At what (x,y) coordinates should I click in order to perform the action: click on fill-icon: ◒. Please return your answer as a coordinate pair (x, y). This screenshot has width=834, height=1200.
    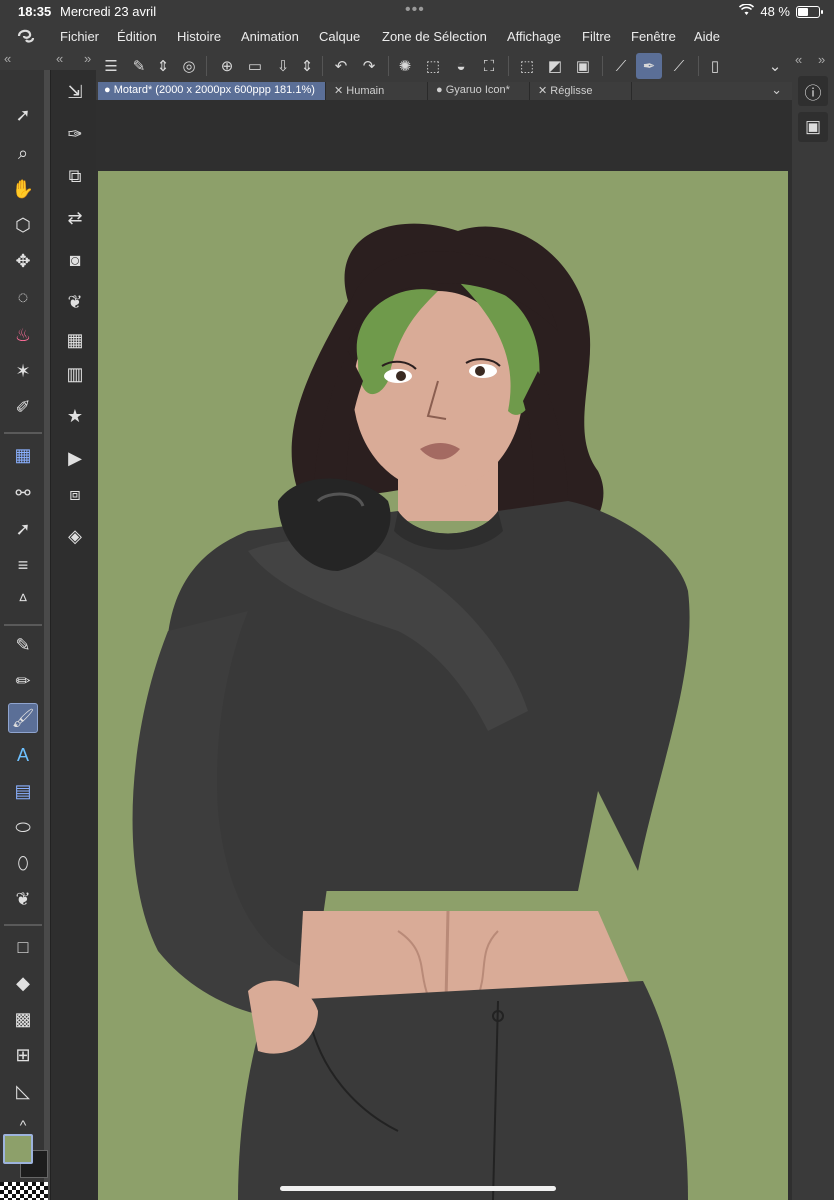
    Looking at the image, I should click on (461, 66).